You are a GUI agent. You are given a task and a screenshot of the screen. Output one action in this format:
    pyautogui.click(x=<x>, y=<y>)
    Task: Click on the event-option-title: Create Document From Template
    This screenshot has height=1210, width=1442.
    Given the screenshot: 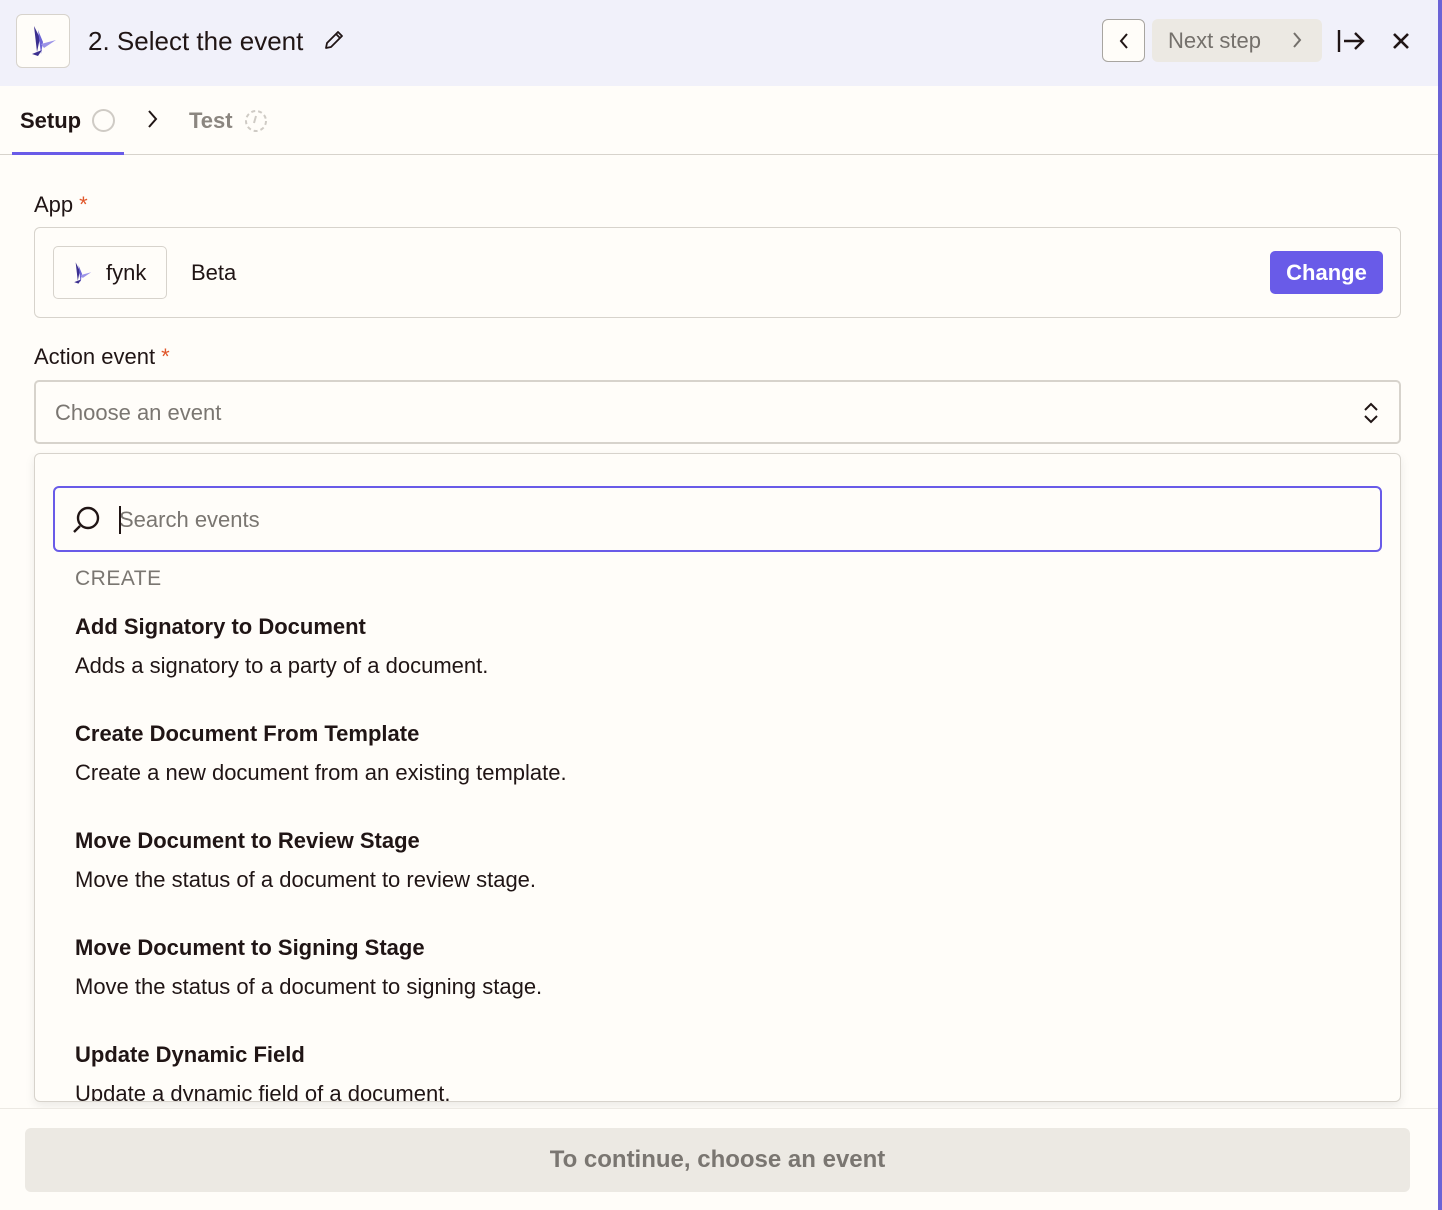 What is the action you would take?
    pyautogui.click(x=247, y=733)
    